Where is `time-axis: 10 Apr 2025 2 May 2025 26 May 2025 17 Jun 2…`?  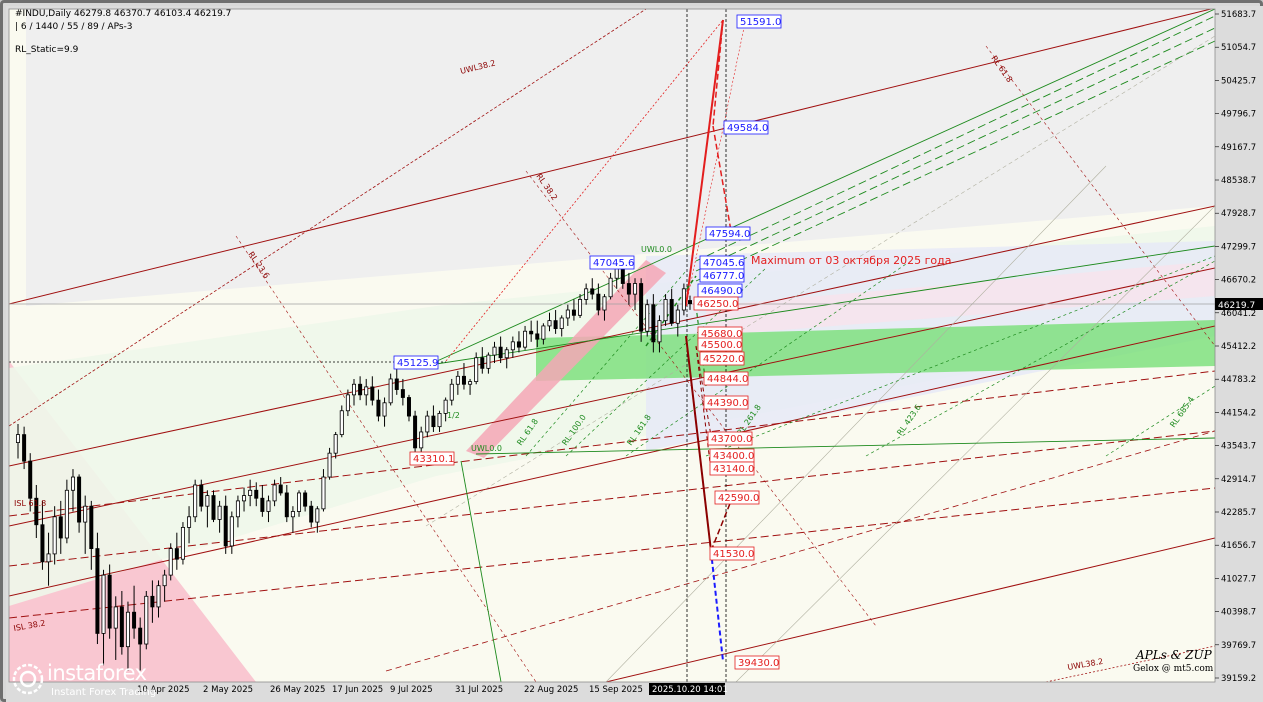 time-axis: 10 Apr 2025 2 May 2025 26 May 2025 17 Jun 2… is located at coordinates (432, 689).